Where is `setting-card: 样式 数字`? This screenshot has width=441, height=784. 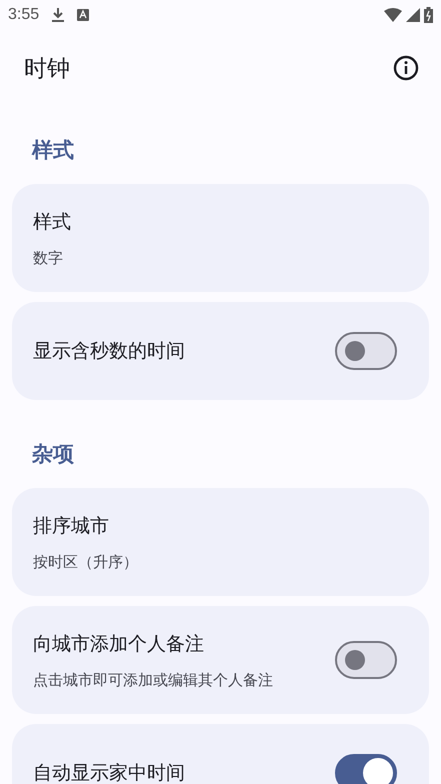
setting-card: 样式 数字 is located at coordinates (220, 238).